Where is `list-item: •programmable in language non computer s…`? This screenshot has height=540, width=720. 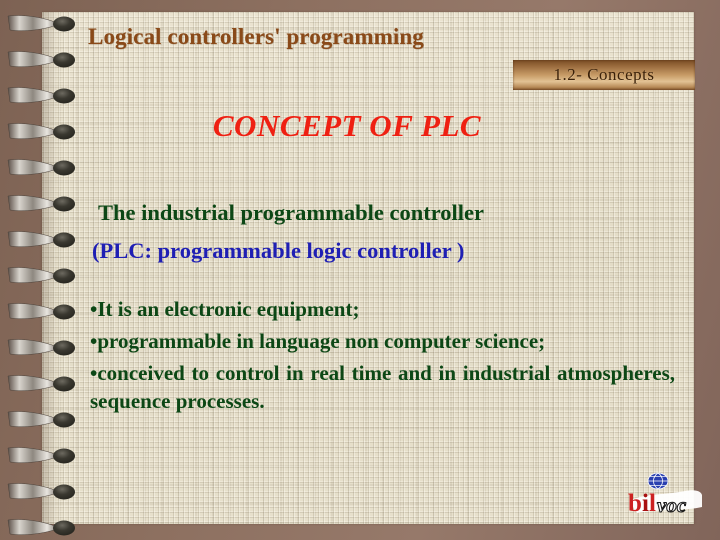 list-item: •programmable in language non computer s… is located at coordinates (318, 340).